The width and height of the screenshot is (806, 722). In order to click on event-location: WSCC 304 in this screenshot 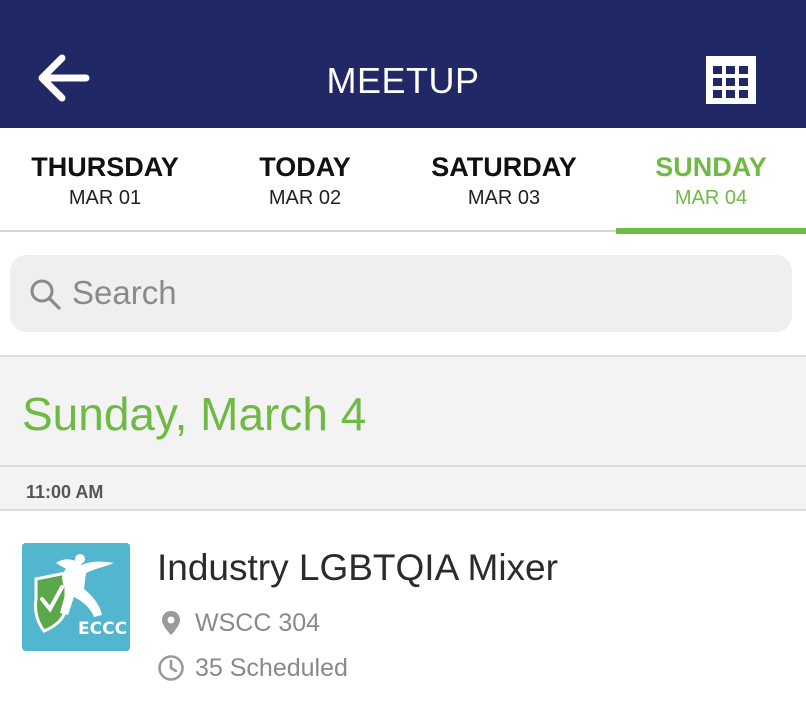, I will do `click(258, 622)`.